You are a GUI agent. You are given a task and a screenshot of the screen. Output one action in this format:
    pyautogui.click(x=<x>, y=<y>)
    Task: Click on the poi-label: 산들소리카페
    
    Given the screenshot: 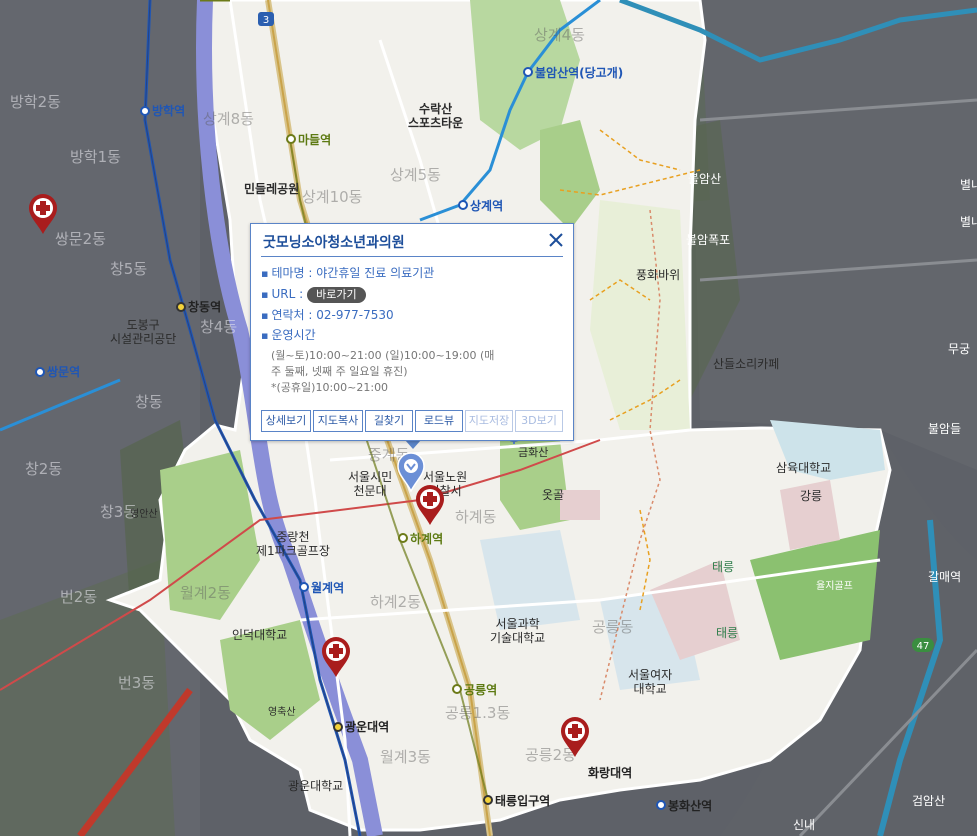 What is the action you would take?
    pyautogui.click(x=746, y=364)
    